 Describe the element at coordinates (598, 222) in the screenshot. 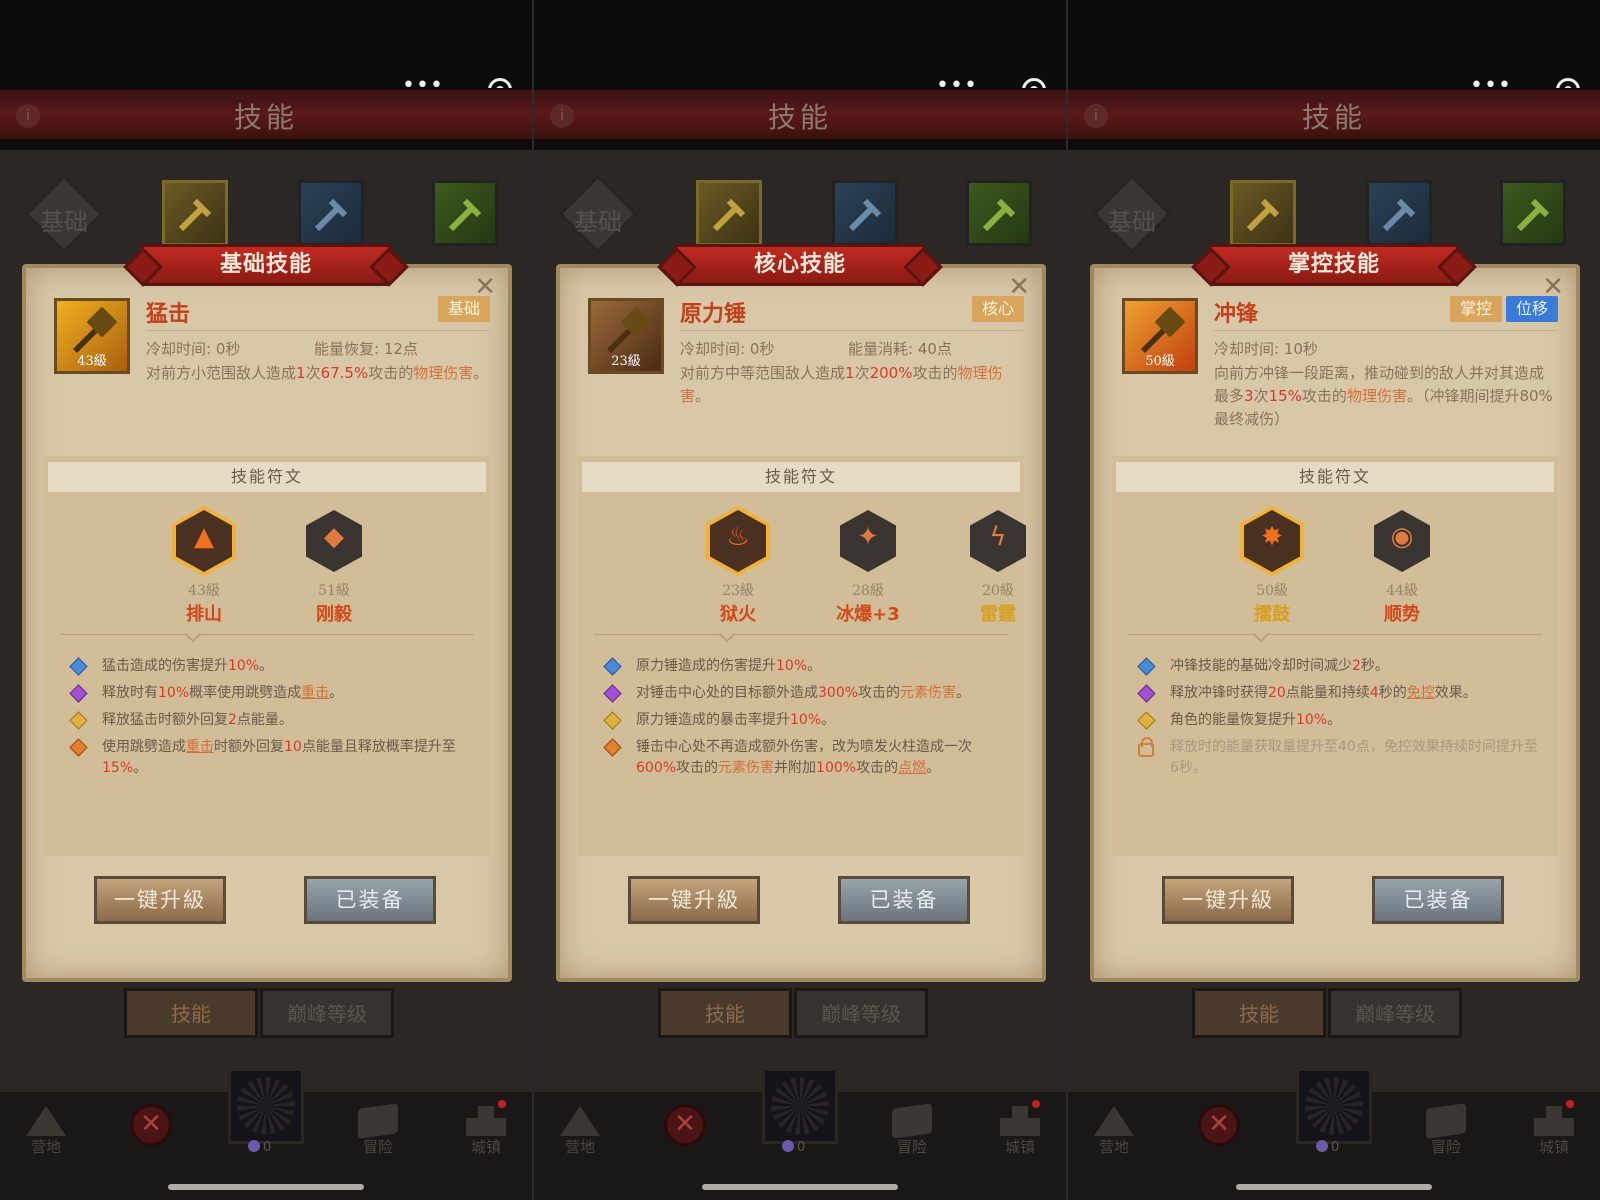

I see `basic-tab-label: 基础` at that location.